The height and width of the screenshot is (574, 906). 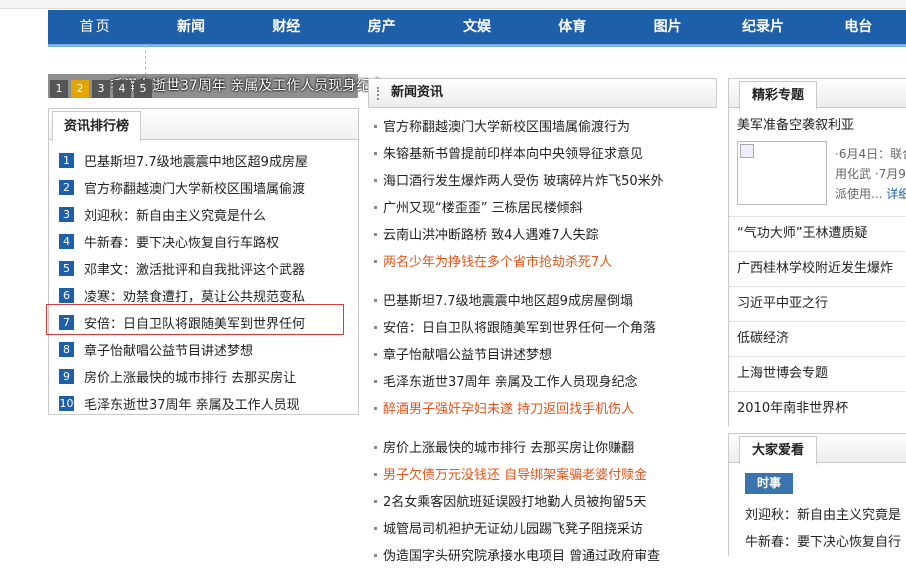 I want to click on nav-item: 文娱, so click(x=476, y=27).